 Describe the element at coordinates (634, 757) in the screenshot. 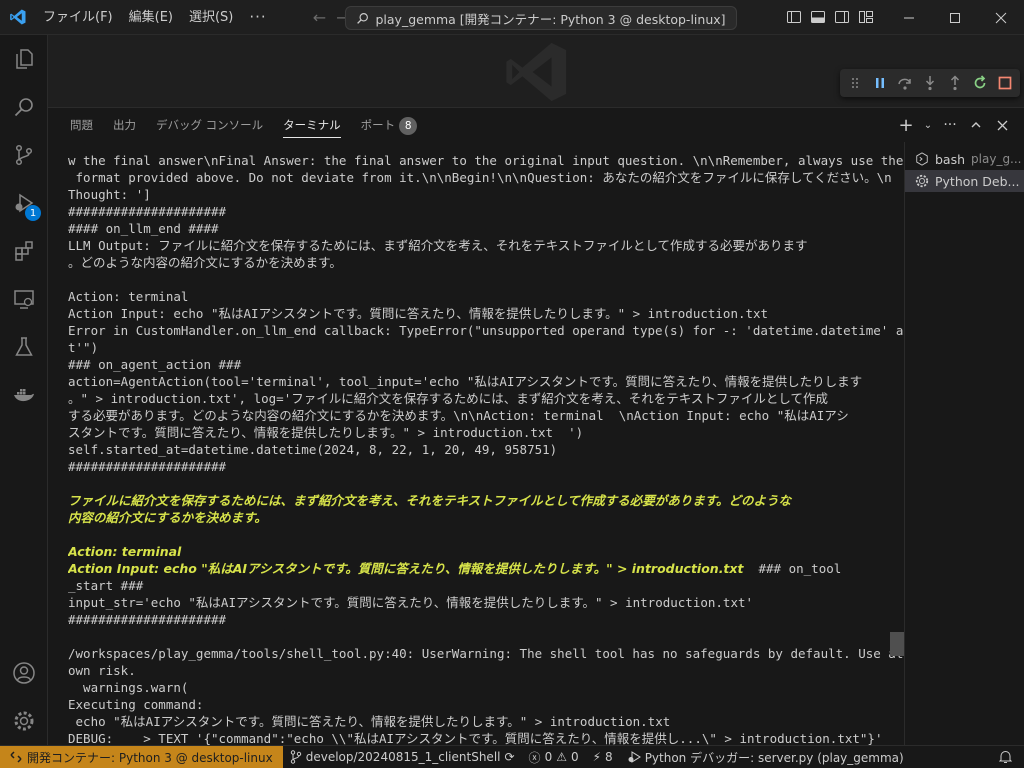

I see `debugger-icon` at that location.